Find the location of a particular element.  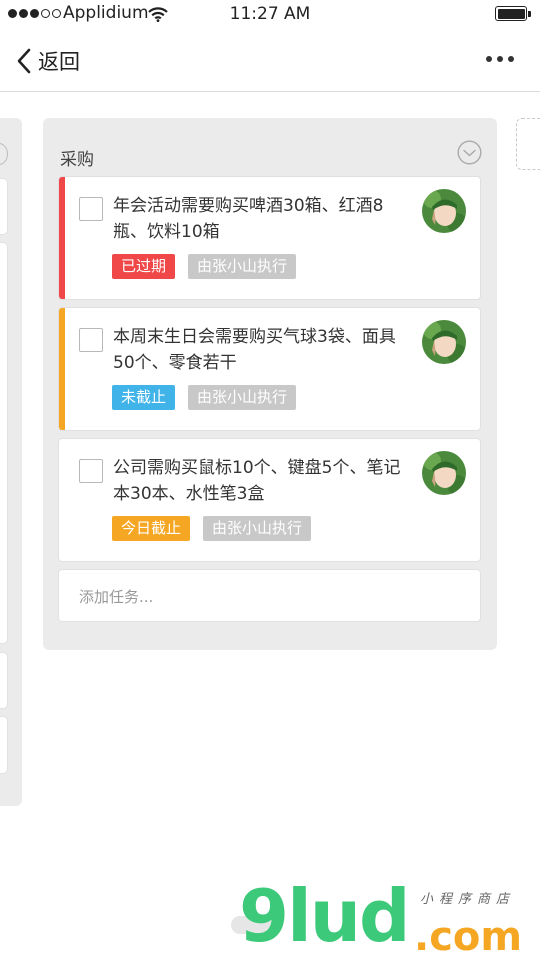

back-label: 返回 is located at coordinates (59, 62).